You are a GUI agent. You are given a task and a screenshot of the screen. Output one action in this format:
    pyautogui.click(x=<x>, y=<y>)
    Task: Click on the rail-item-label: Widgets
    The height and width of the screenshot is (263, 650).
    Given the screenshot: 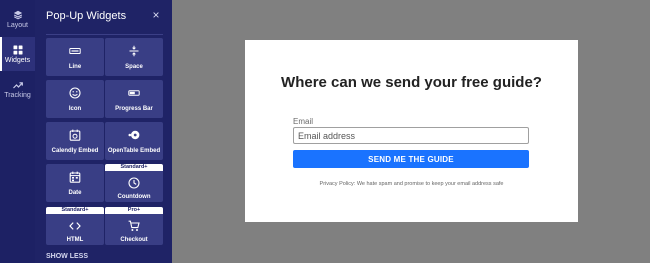 What is the action you would take?
    pyautogui.click(x=17, y=60)
    